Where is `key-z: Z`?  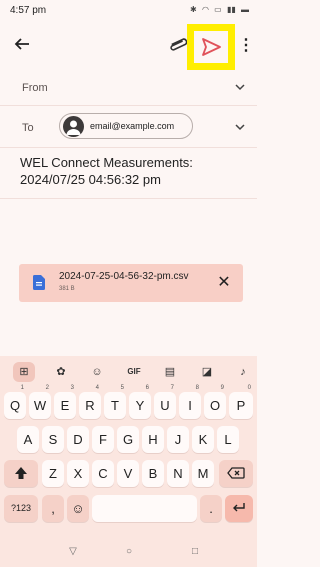
key-z: Z is located at coordinates (53, 473).